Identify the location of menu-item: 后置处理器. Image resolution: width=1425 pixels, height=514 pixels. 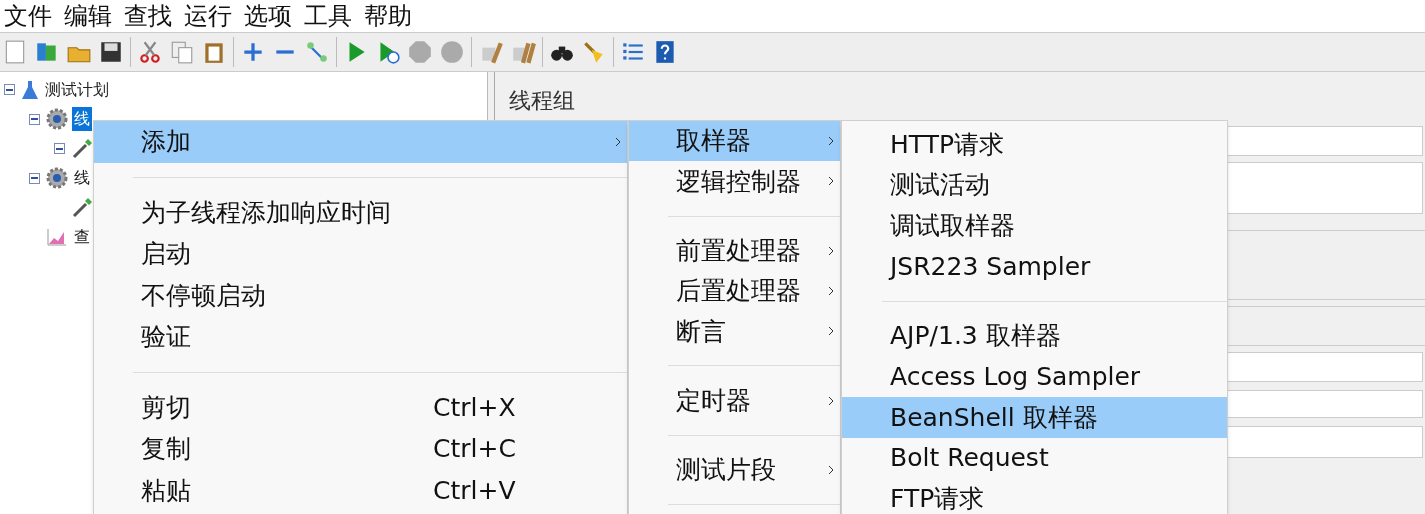
(734, 291).